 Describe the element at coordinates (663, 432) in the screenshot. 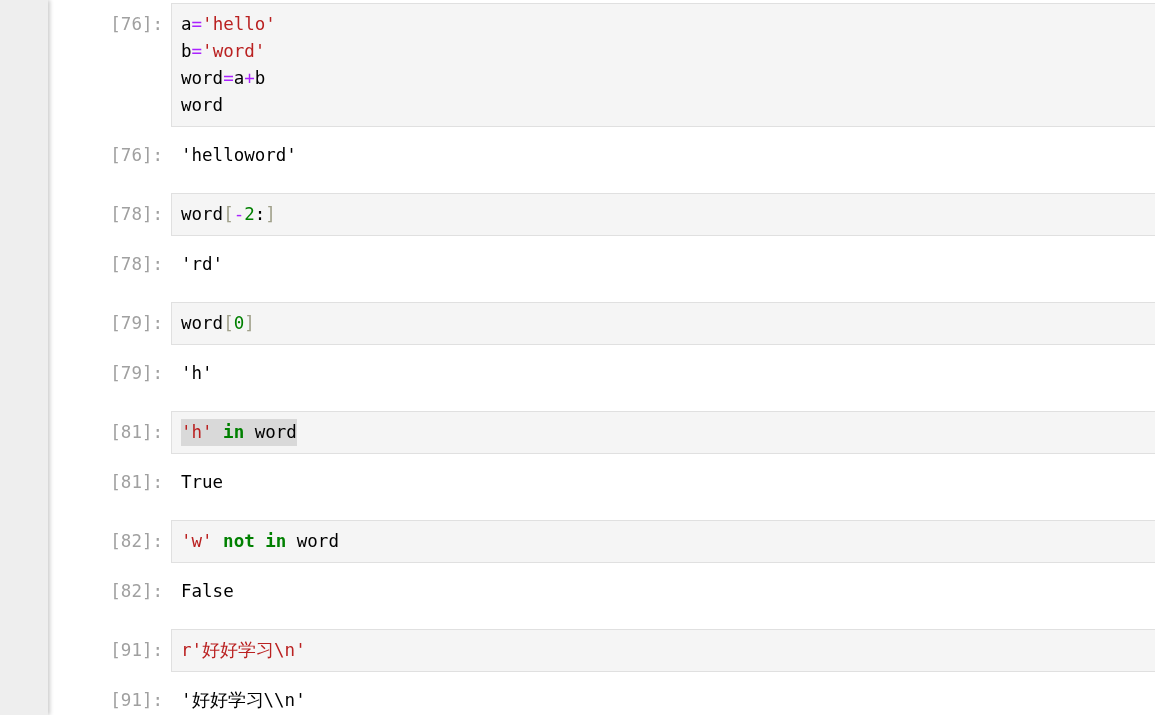

I see `code-cell: 'h' in word` at that location.